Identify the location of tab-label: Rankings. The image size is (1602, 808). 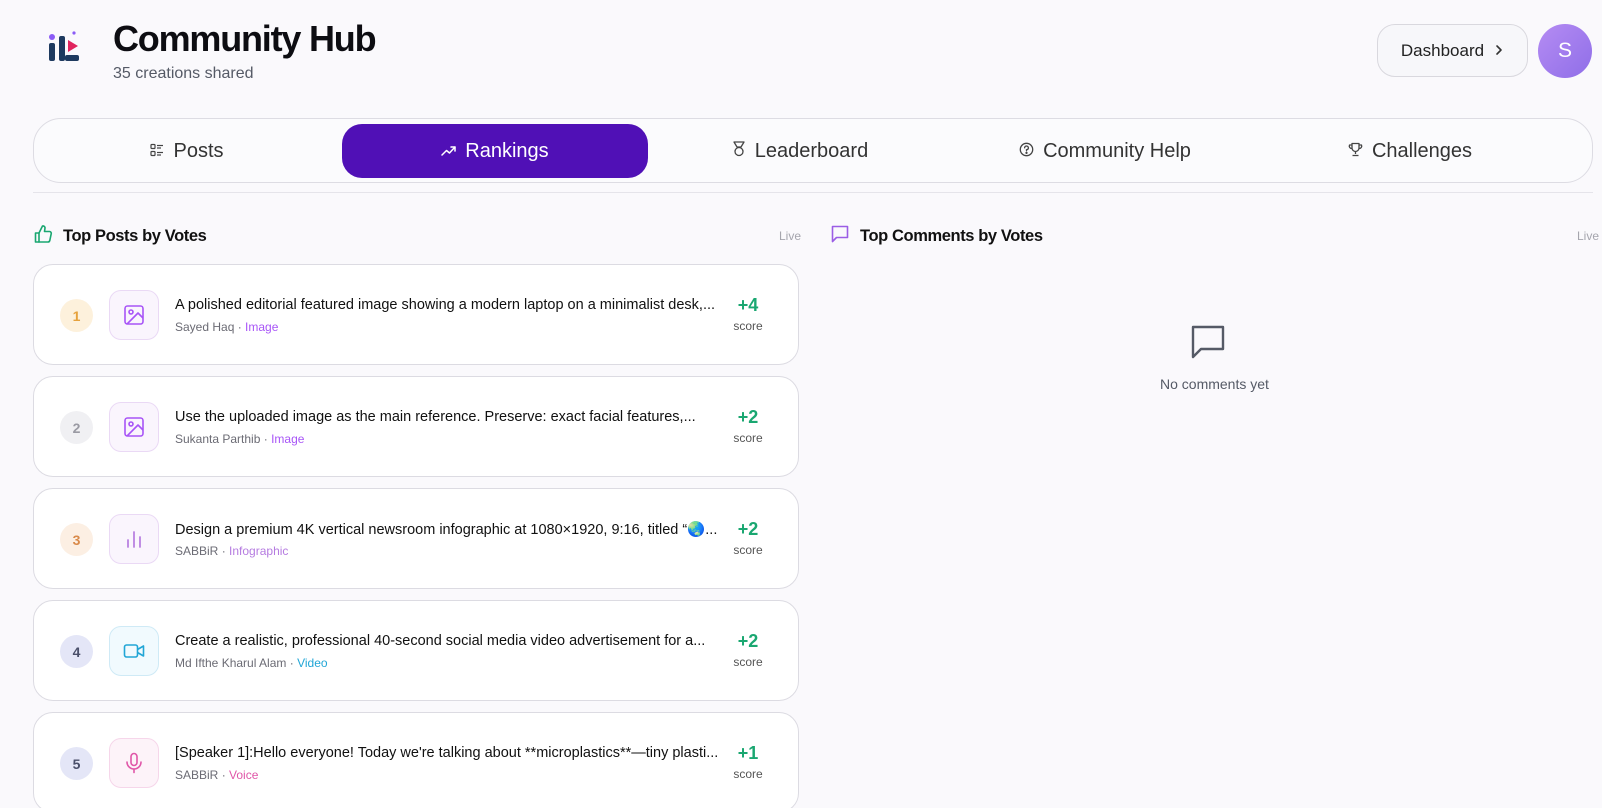
(507, 150).